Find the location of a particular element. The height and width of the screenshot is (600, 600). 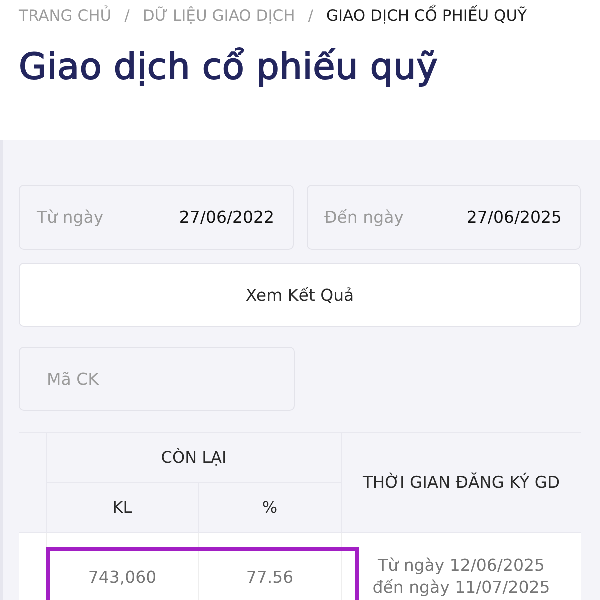

table-cell: 743,060 is located at coordinates (123, 566).